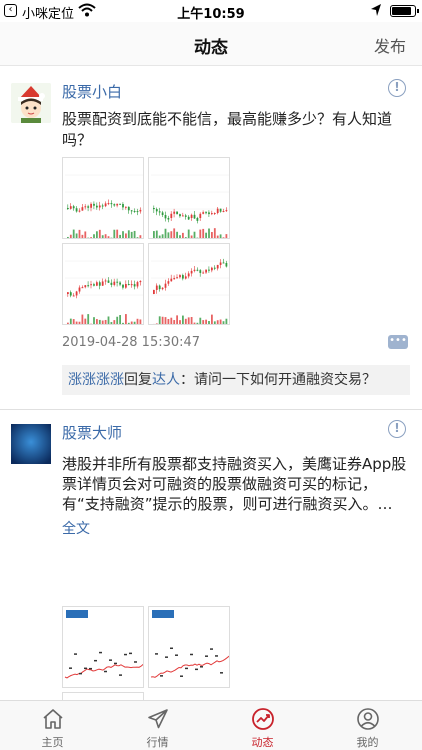 This screenshot has height=750, width=422. Describe the element at coordinates (398, 342) in the screenshot. I see `comment-icon: •••` at that location.